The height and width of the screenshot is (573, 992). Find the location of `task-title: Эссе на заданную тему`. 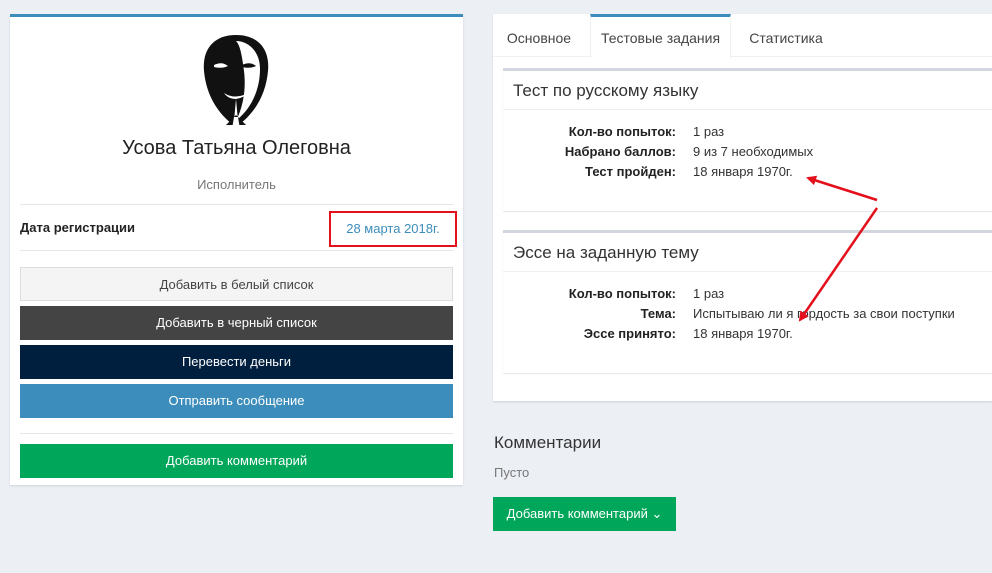

task-title: Эссе на заданную тему is located at coordinates (606, 252).